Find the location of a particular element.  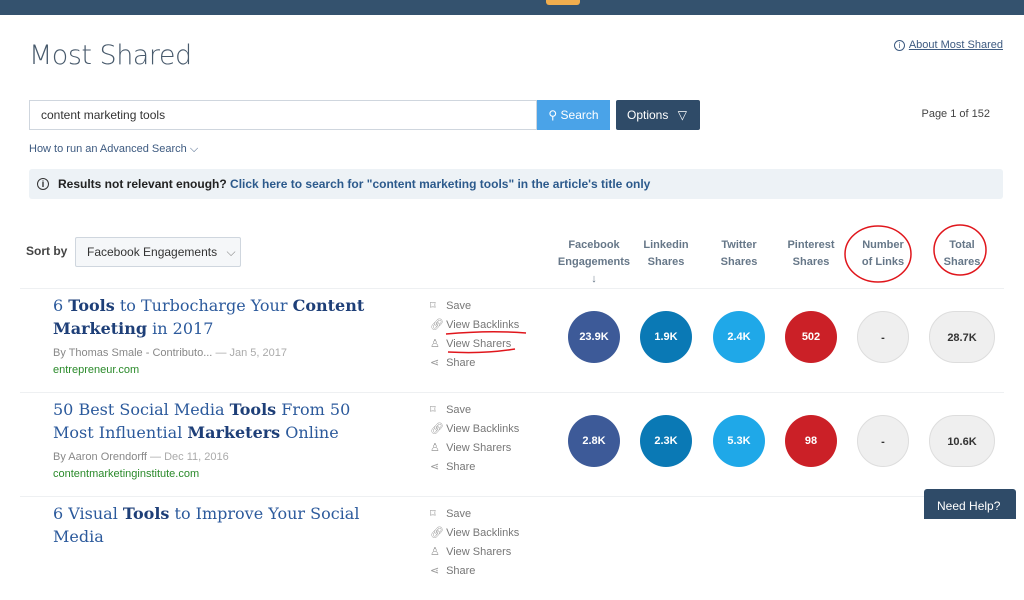

facebook-count: 2.8K is located at coordinates (594, 441).